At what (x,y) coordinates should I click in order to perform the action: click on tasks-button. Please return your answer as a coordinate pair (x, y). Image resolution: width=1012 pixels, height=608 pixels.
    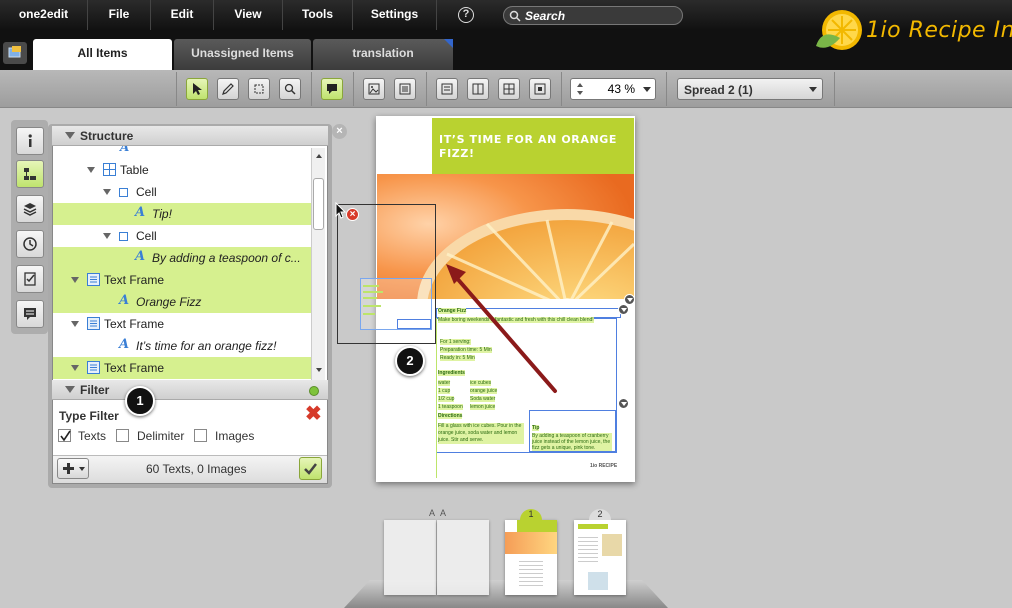
    Looking at the image, I should click on (30, 279).